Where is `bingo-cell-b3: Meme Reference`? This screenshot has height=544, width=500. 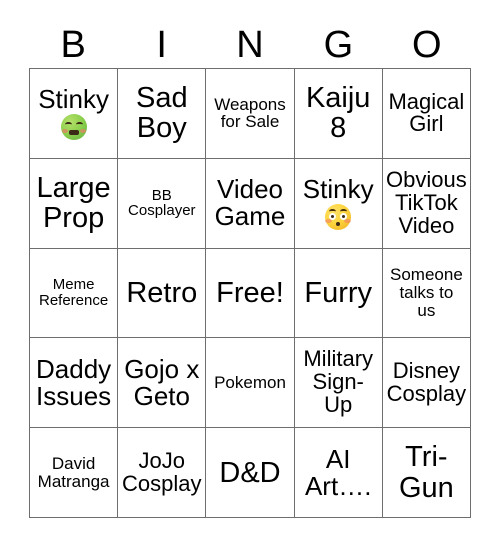 bingo-cell-b3: Meme Reference is located at coordinates (74, 293).